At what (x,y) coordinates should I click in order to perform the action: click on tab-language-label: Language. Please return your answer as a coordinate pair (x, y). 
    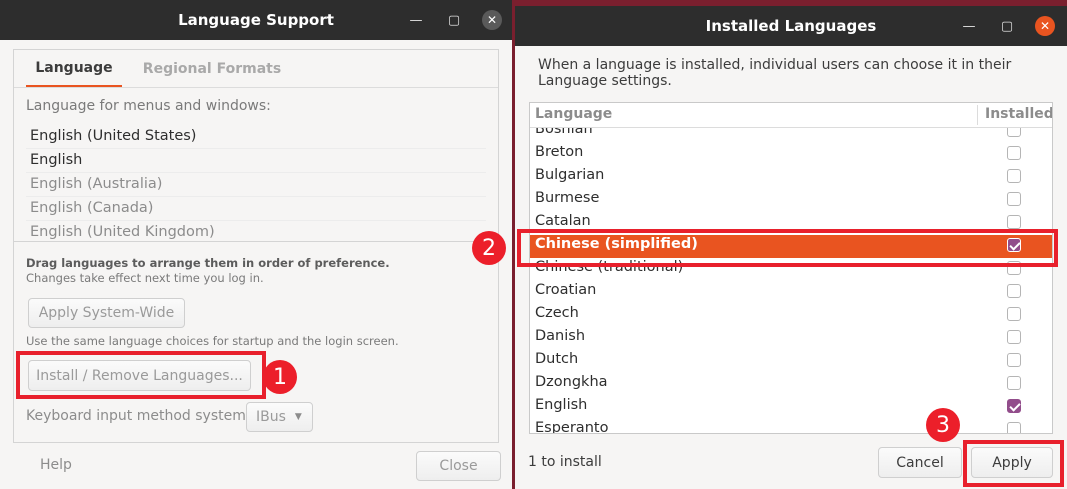
    Looking at the image, I should click on (74, 67).